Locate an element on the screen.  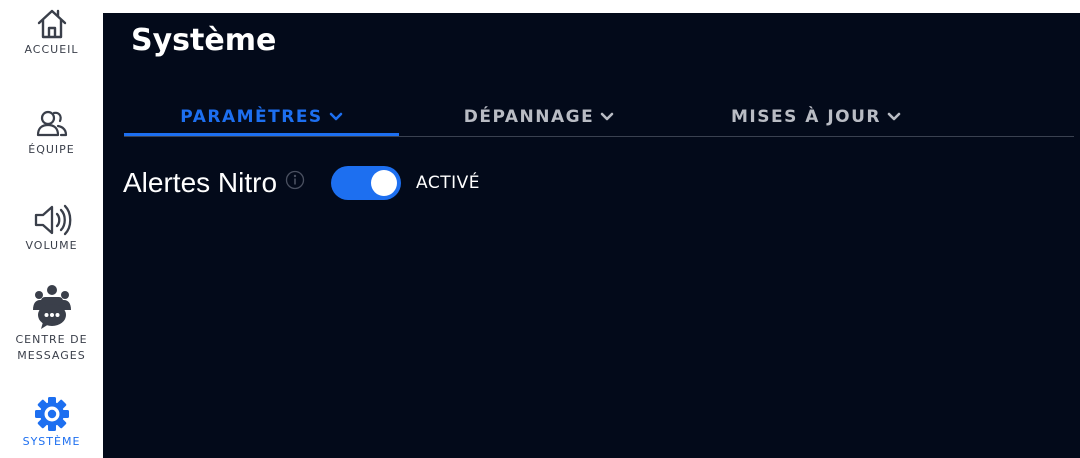
tab-bar: PARAMÈTRES DÉPANNAGE MISES À JOUR is located at coordinates (602, 119).